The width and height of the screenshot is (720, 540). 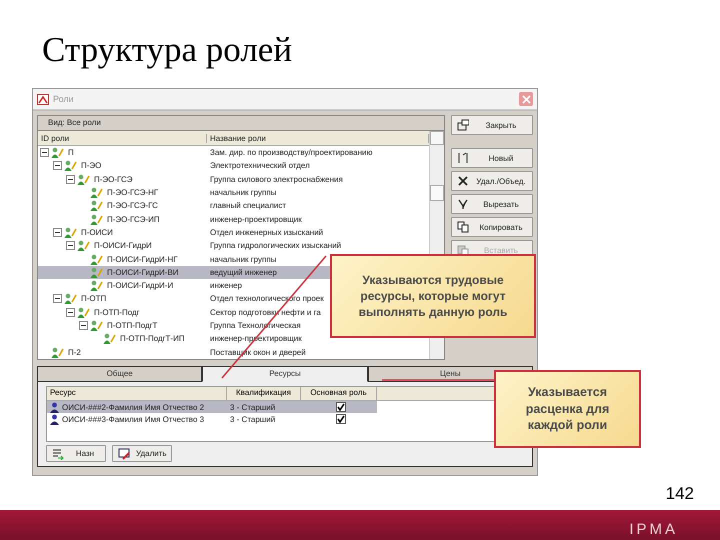 I want to click on tree-row: П-ЭО-ГСЭ-ИП инженер-проектировщик, so click(x=233, y=219).